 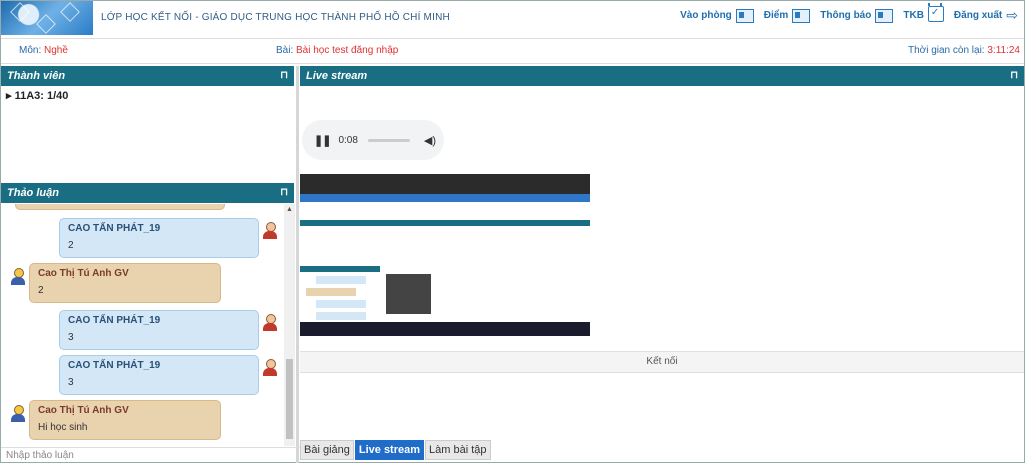 What do you see at coordinates (445, 258) in the screenshot?
I see `shared-page` at bounding box center [445, 258].